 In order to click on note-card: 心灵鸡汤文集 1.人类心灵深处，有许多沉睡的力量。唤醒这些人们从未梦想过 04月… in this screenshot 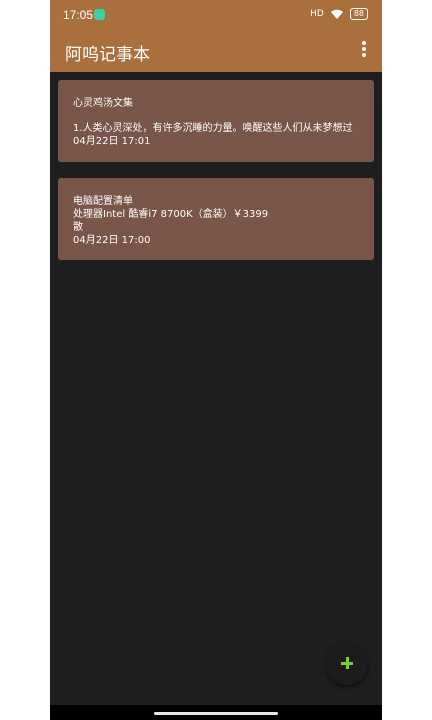, I will do `click(216, 121)`.